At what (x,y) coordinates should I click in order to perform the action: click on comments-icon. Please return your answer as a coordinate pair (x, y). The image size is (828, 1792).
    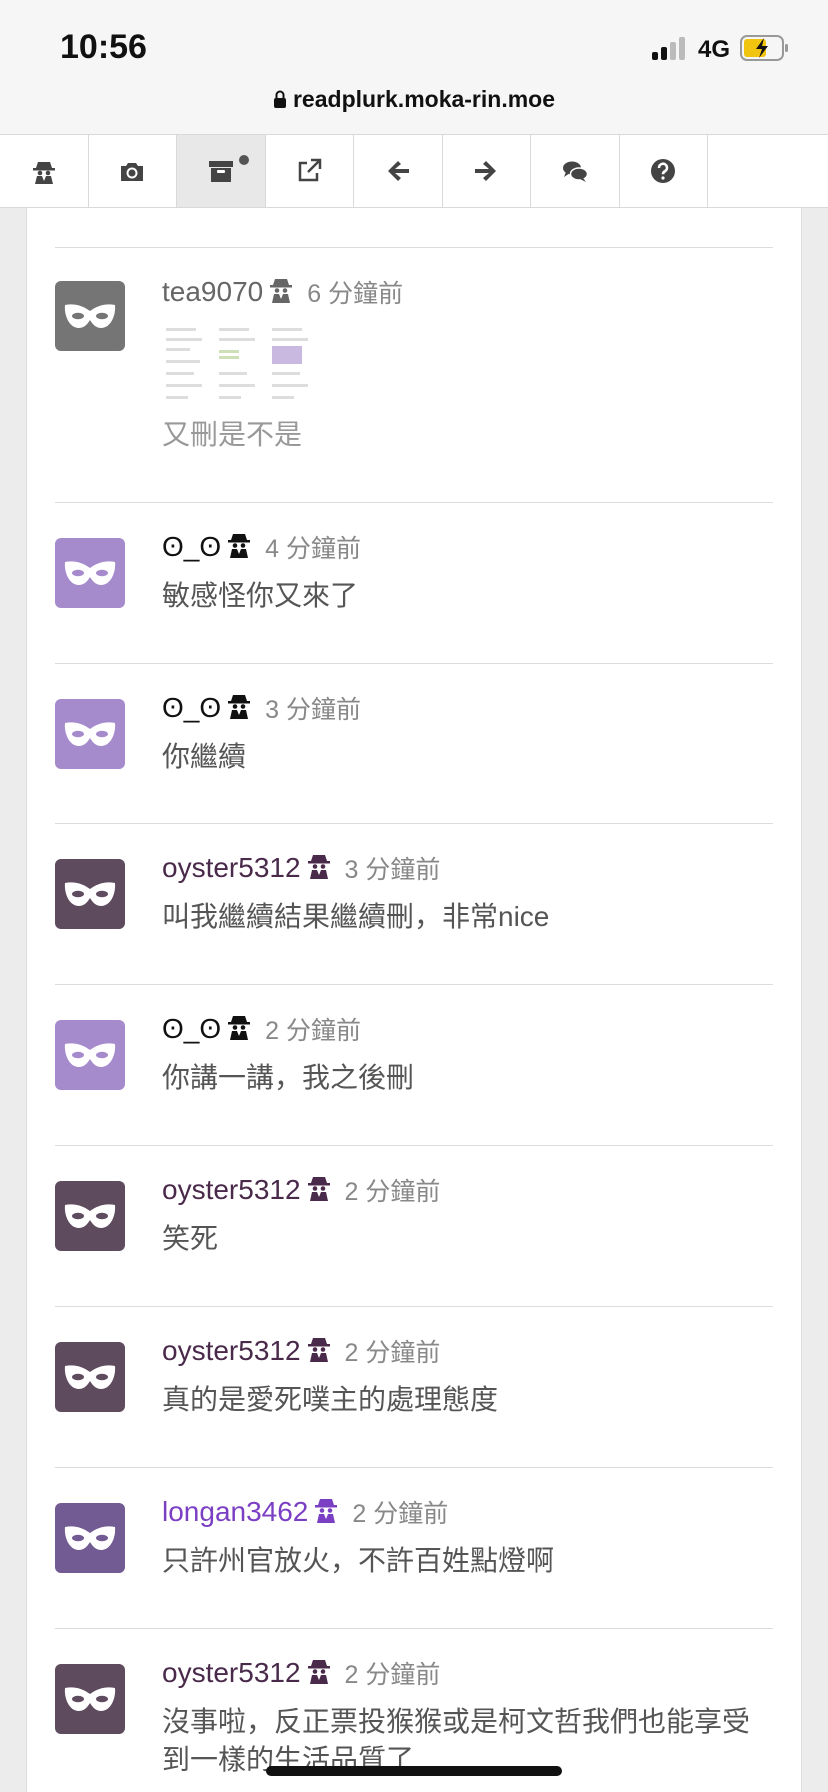
    Looking at the image, I should click on (575, 171).